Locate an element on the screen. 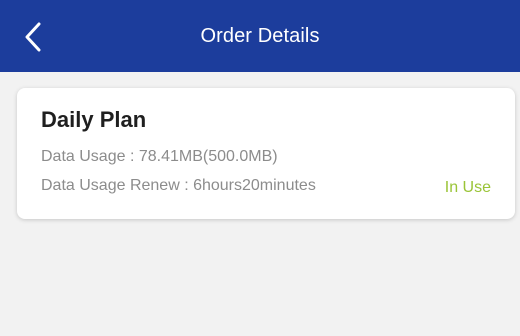  back-button is located at coordinates (33, 37).